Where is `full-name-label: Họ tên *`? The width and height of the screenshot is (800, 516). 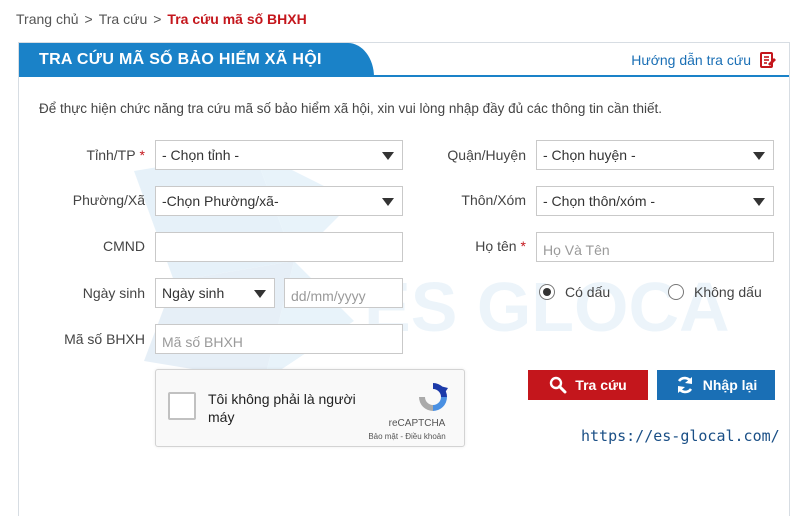 full-name-label: Họ tên * is located at coordinates (500, 246).